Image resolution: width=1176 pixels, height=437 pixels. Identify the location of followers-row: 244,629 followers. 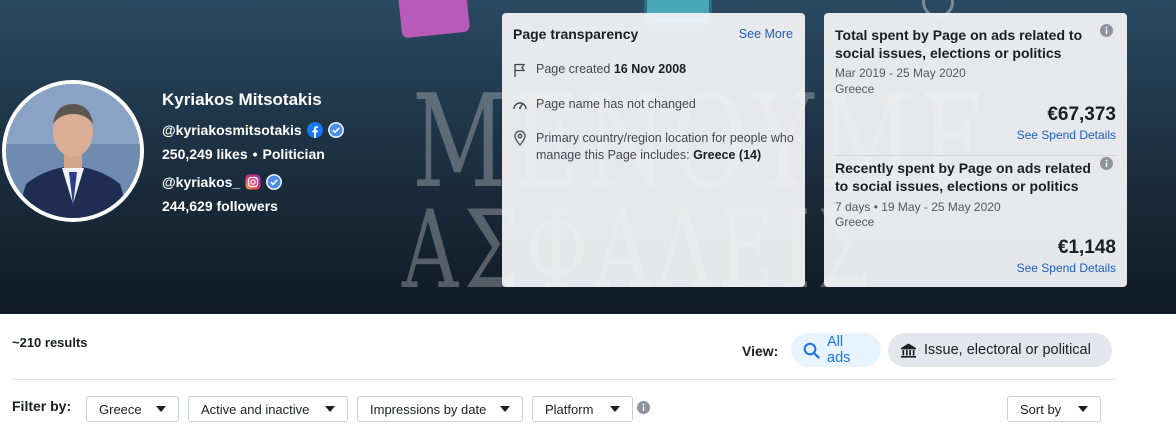
(253, 206).